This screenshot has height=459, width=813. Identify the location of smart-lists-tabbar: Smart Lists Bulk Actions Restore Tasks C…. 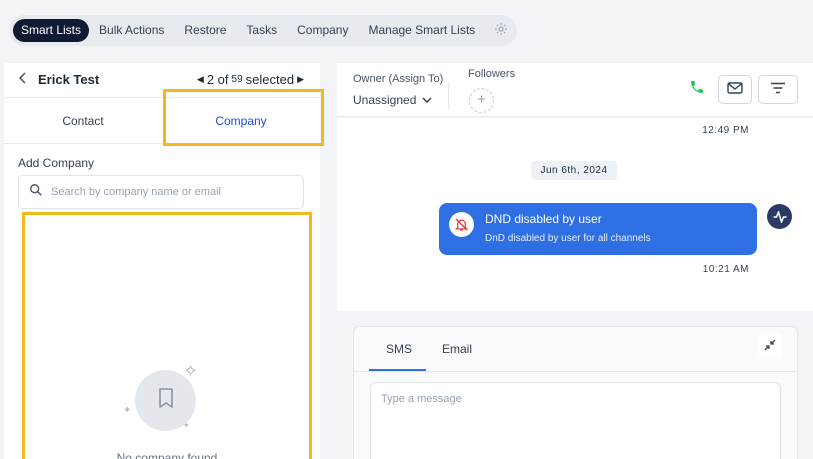
(263, 30).